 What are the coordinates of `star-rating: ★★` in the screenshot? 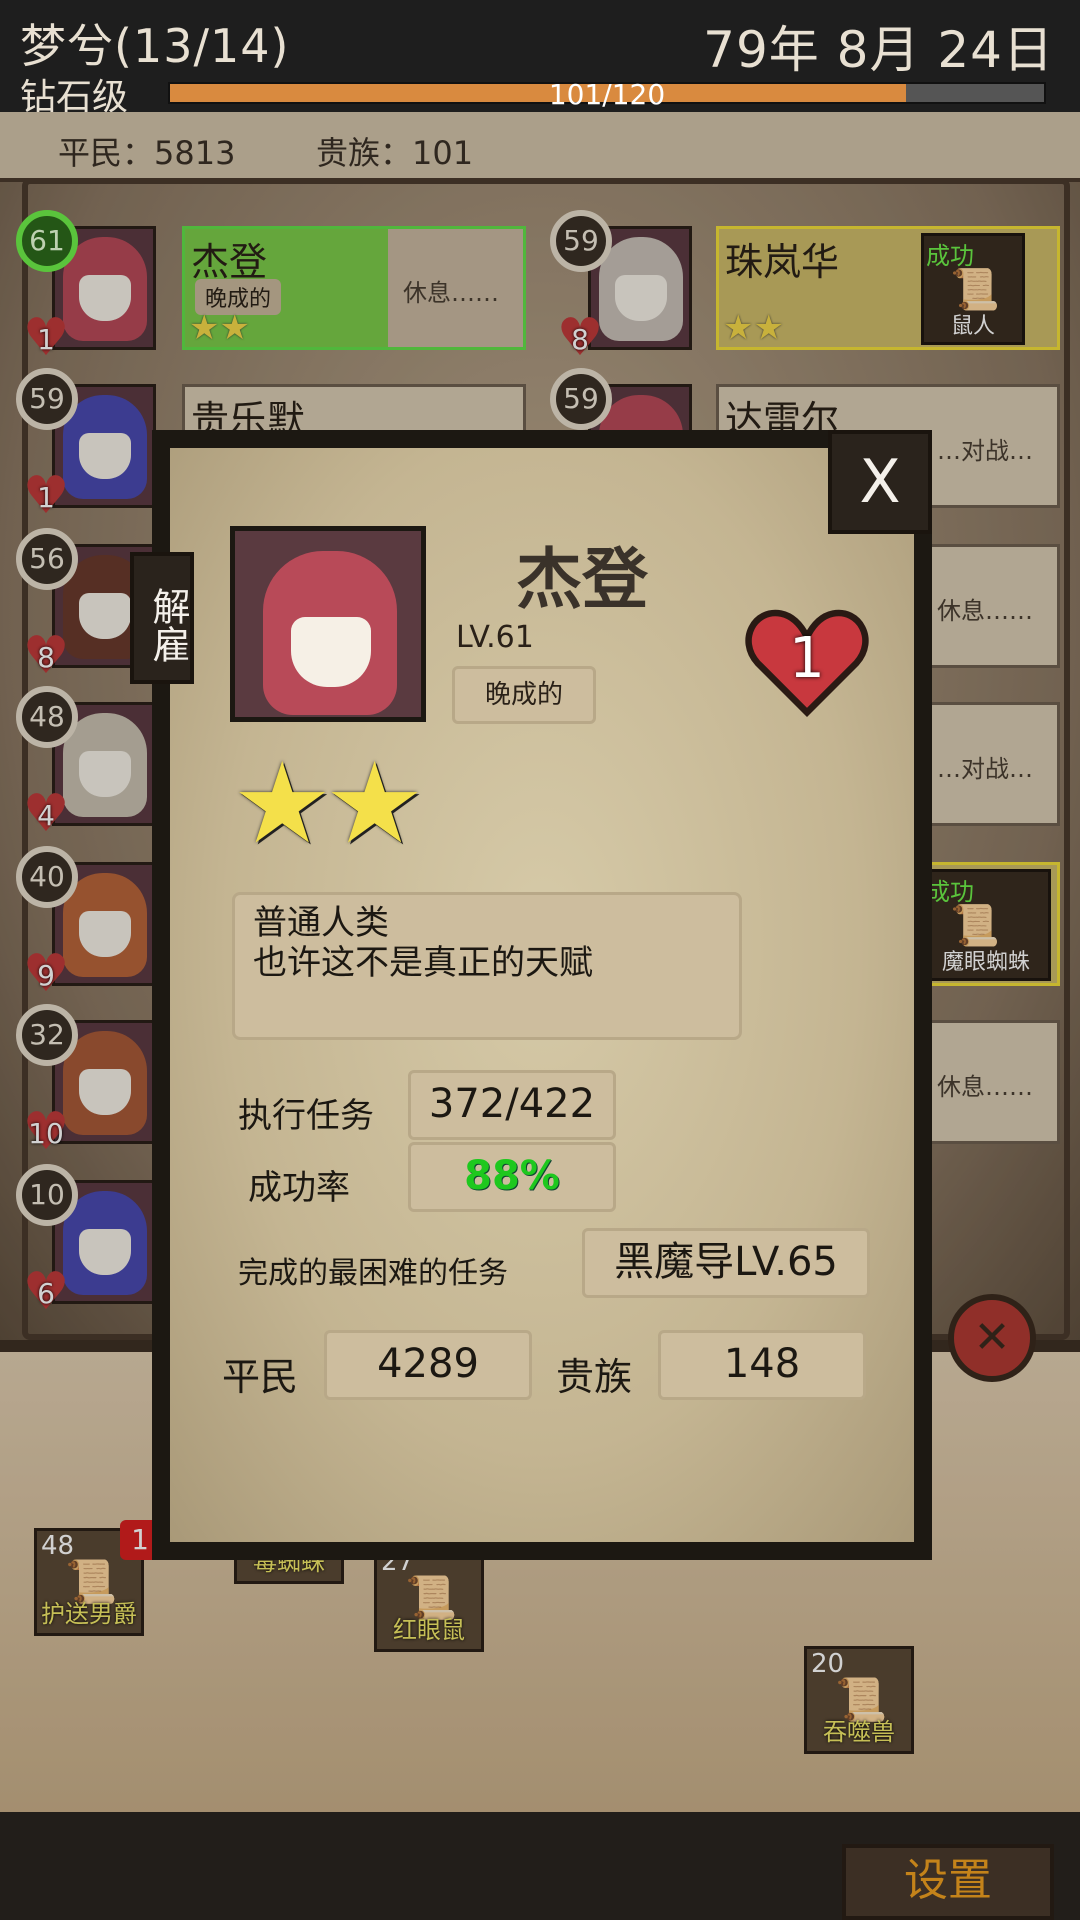 It's located at (328, 804).